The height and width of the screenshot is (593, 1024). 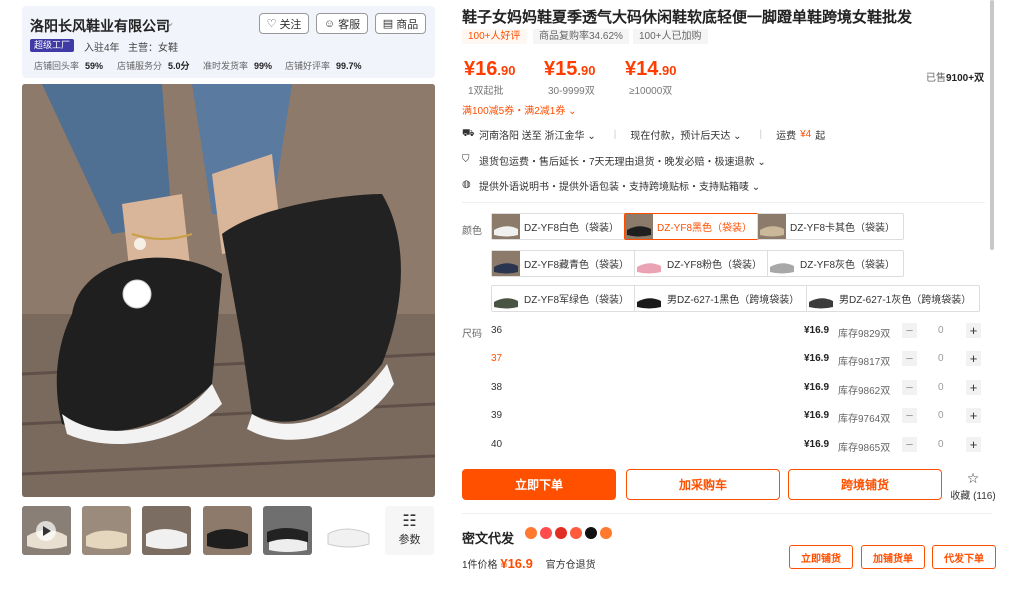 What do you see at coordinates (46, 530) in the screenshot?
I see `thumbnail-video` at bounding box center [46, 530].